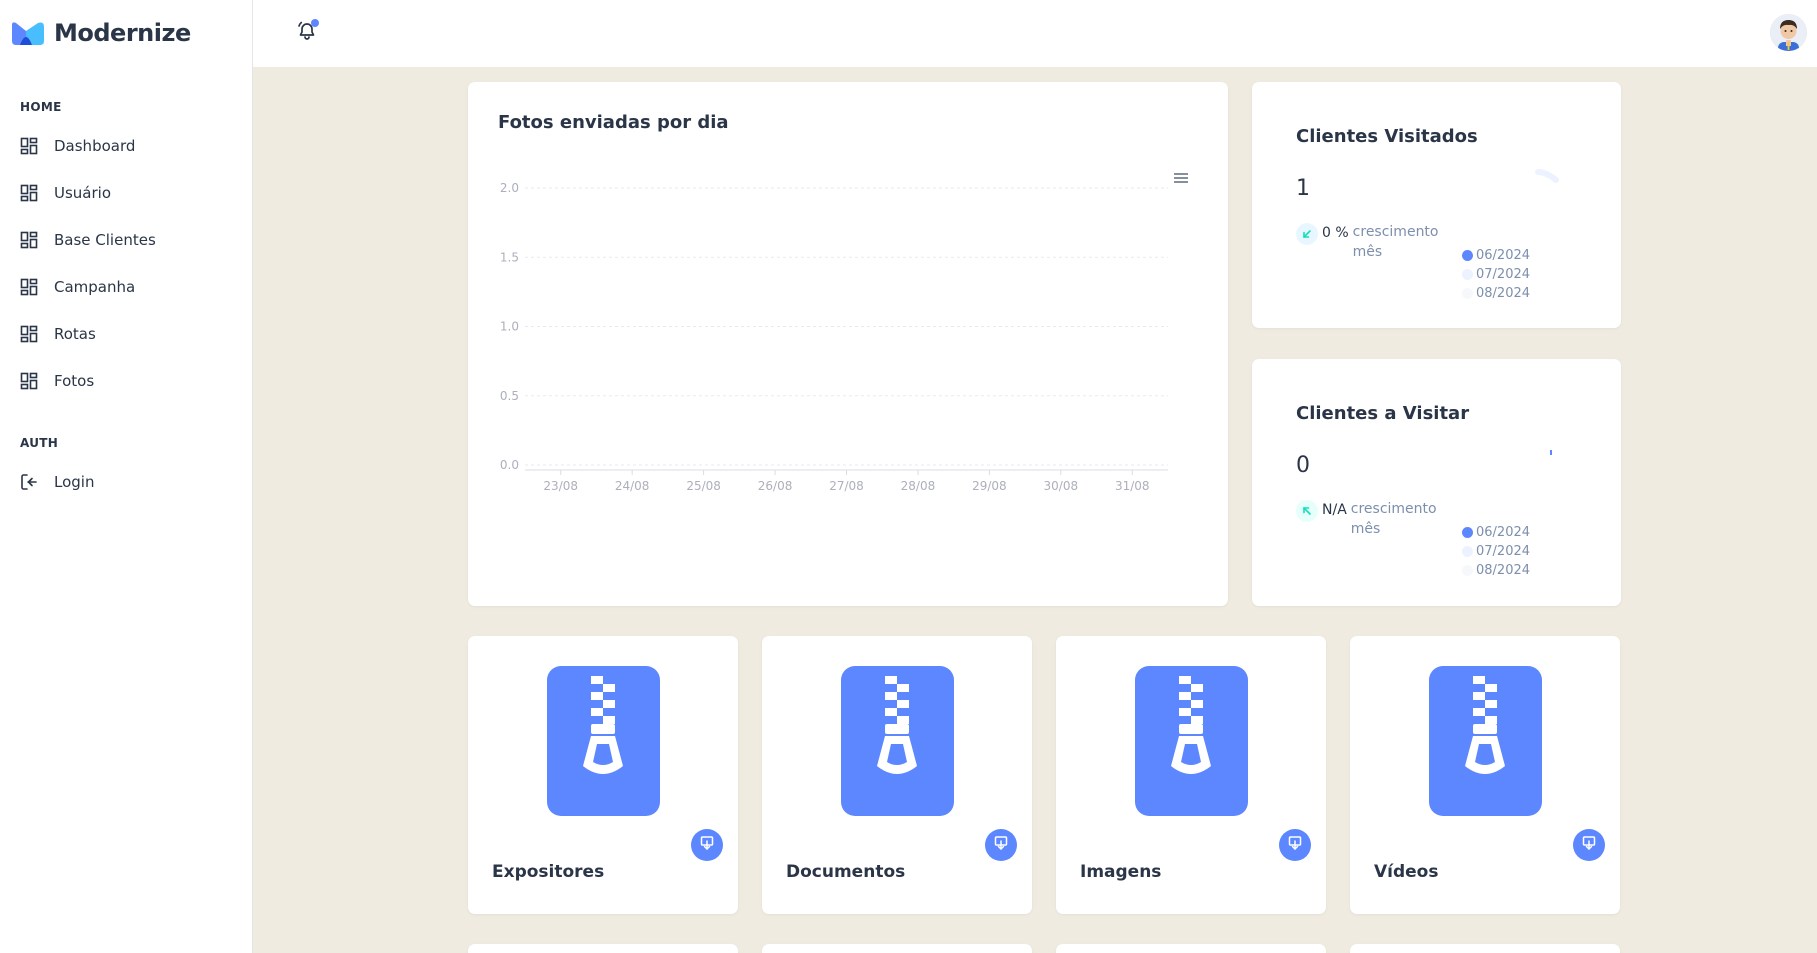  I want to click on x-tick-label: 29/08, so click(989, 486).